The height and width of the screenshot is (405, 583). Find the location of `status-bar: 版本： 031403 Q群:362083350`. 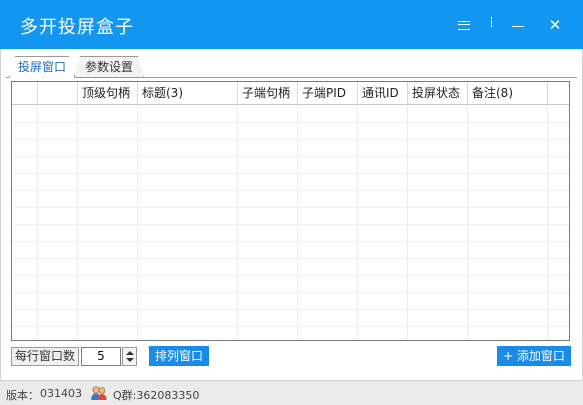

status-bar: 版本： 031403 Q群:362083350 is located at coordinates (291, 392).